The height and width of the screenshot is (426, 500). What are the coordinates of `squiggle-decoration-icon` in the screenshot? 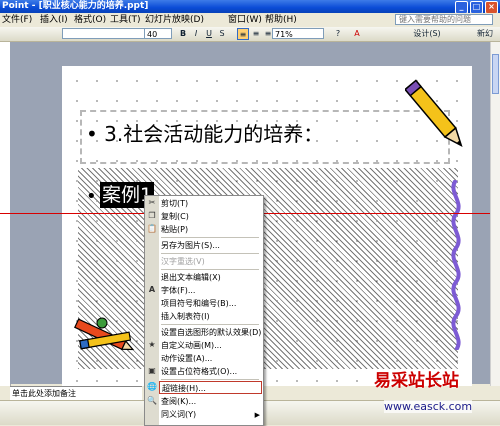 It's located at (456, 265).